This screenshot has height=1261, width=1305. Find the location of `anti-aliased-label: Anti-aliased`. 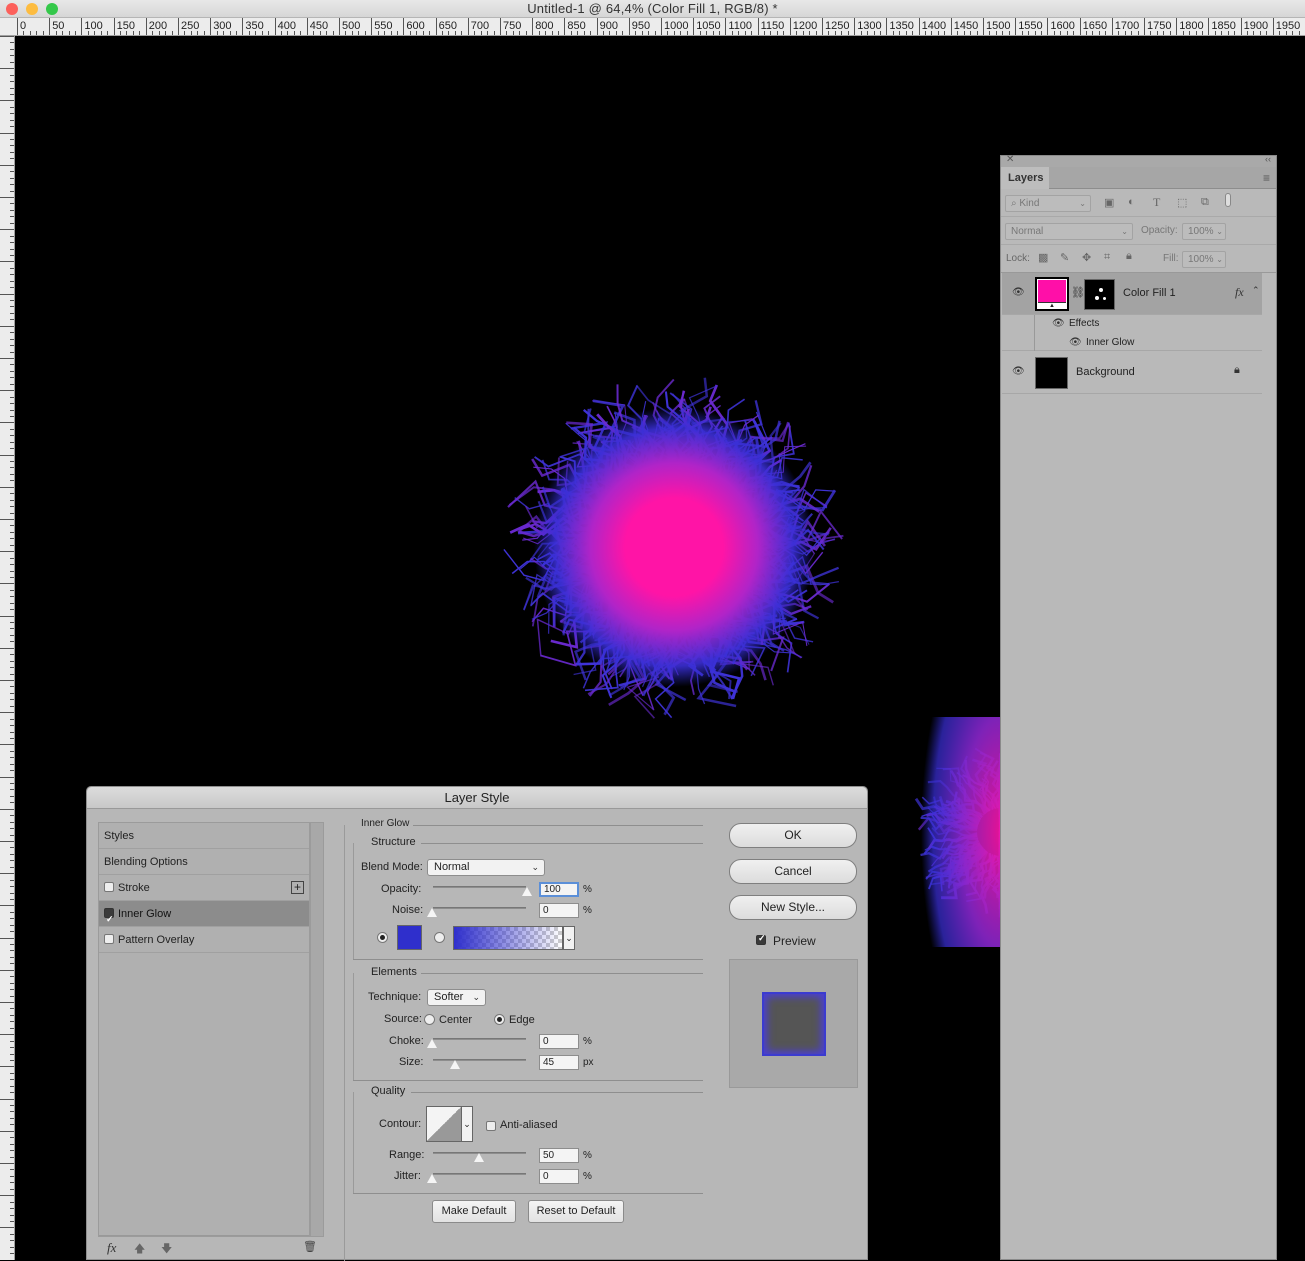

anti-aliased-label: Anti-aliased is located at coordinates (528, 1125).